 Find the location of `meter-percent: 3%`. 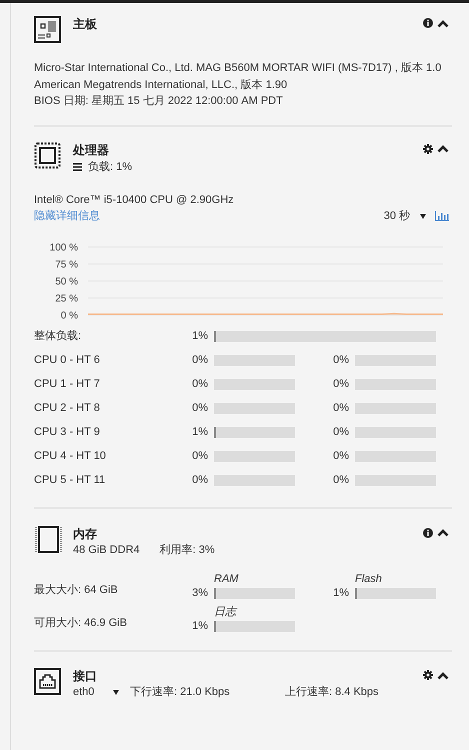

meter-percent: 3% is located at coordinates (199, 593).